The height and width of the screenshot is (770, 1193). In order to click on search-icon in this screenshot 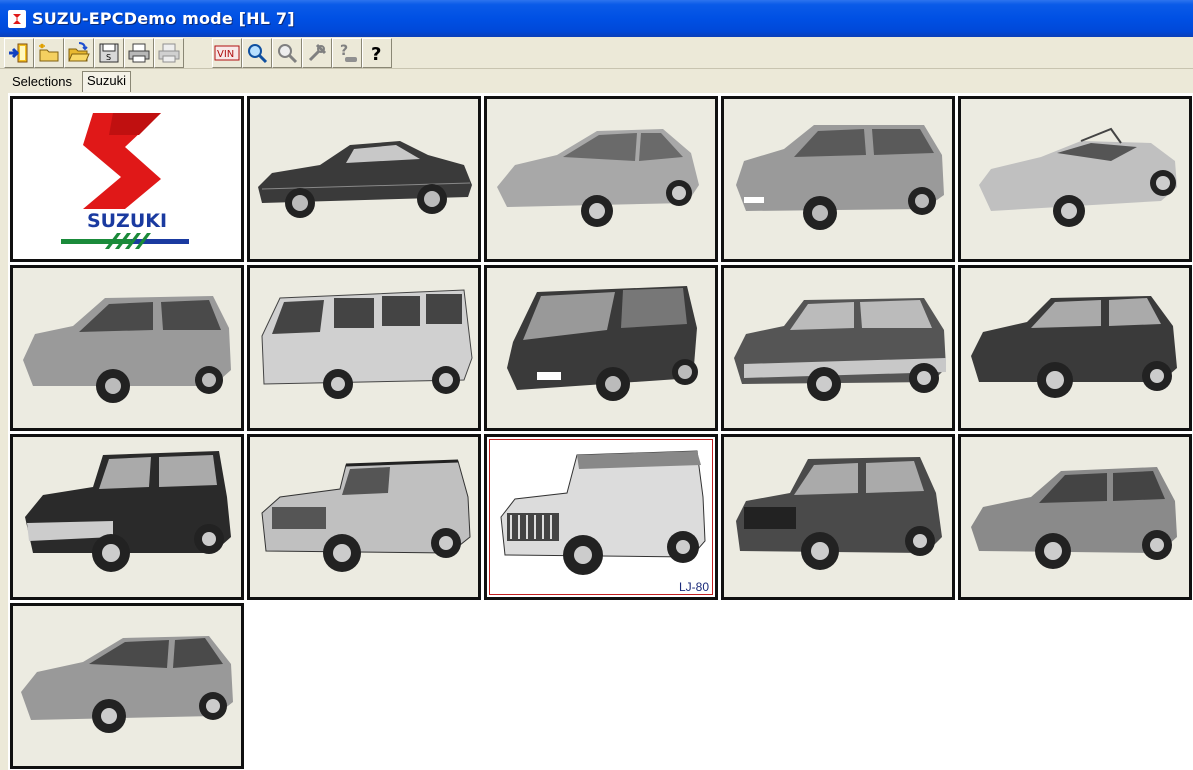, I will do `click(258, 53)`.